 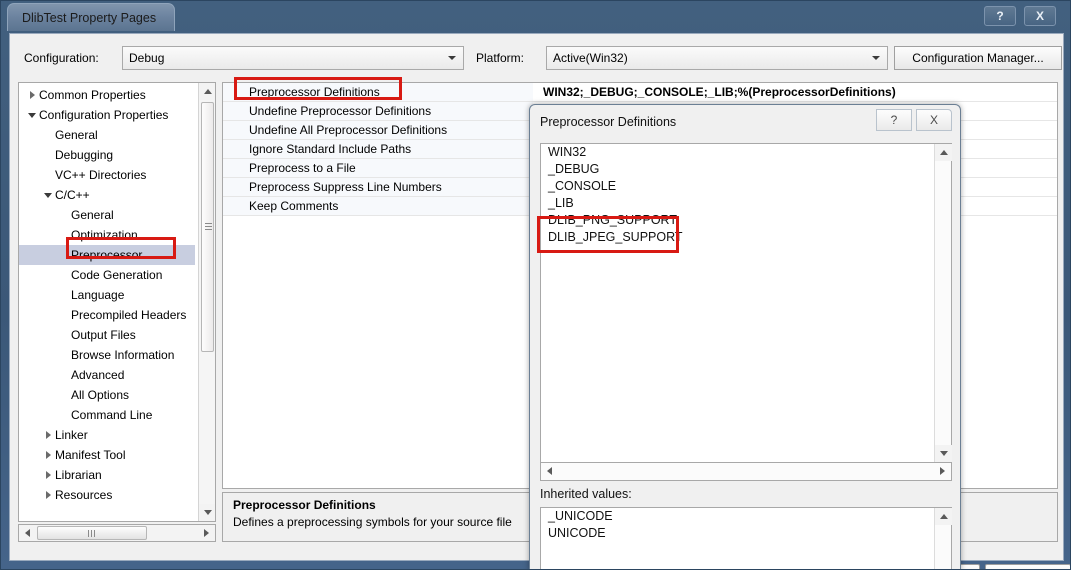 I want to click on tree-item-label: Precompiled Headers, so click(x=129, y=315).